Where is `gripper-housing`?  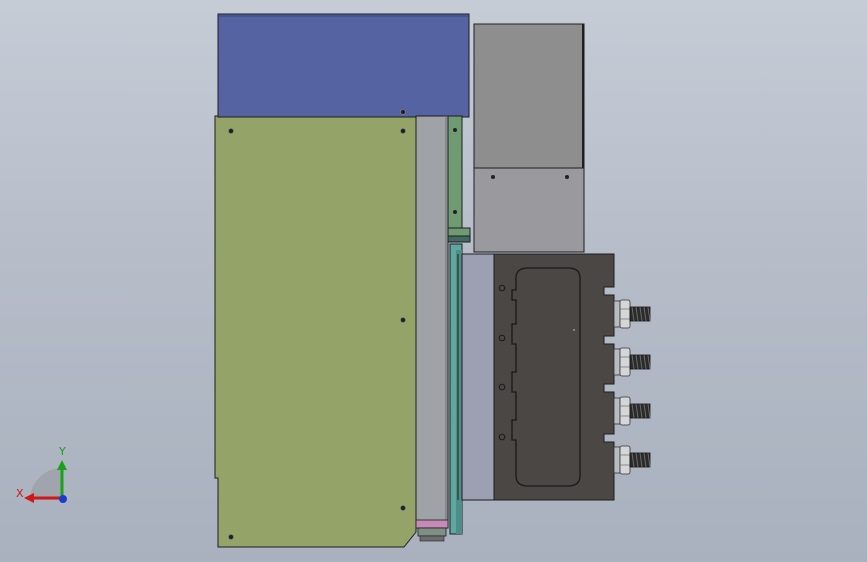 gripper-housing is located at coordinates (554, 377).